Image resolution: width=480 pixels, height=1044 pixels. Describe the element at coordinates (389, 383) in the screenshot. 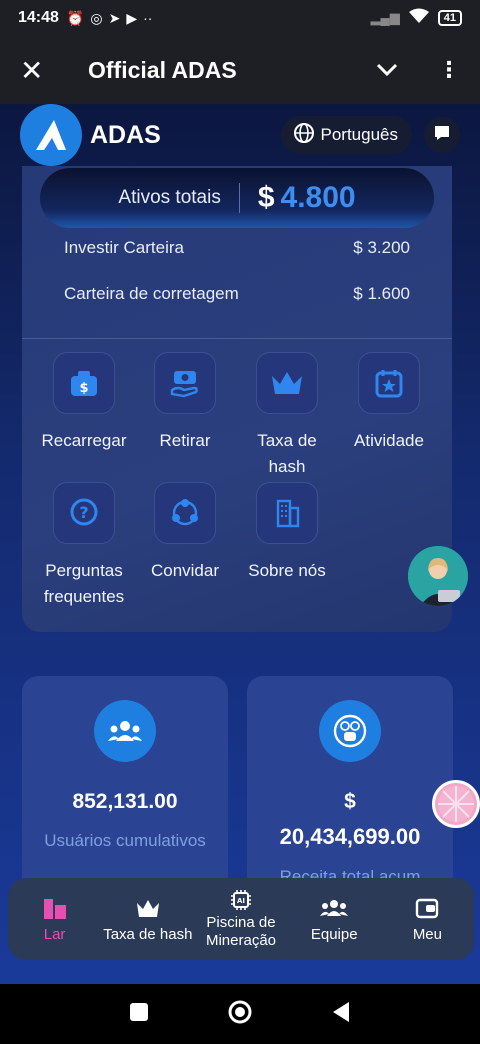

I see `calendar-star-icon` at that location.